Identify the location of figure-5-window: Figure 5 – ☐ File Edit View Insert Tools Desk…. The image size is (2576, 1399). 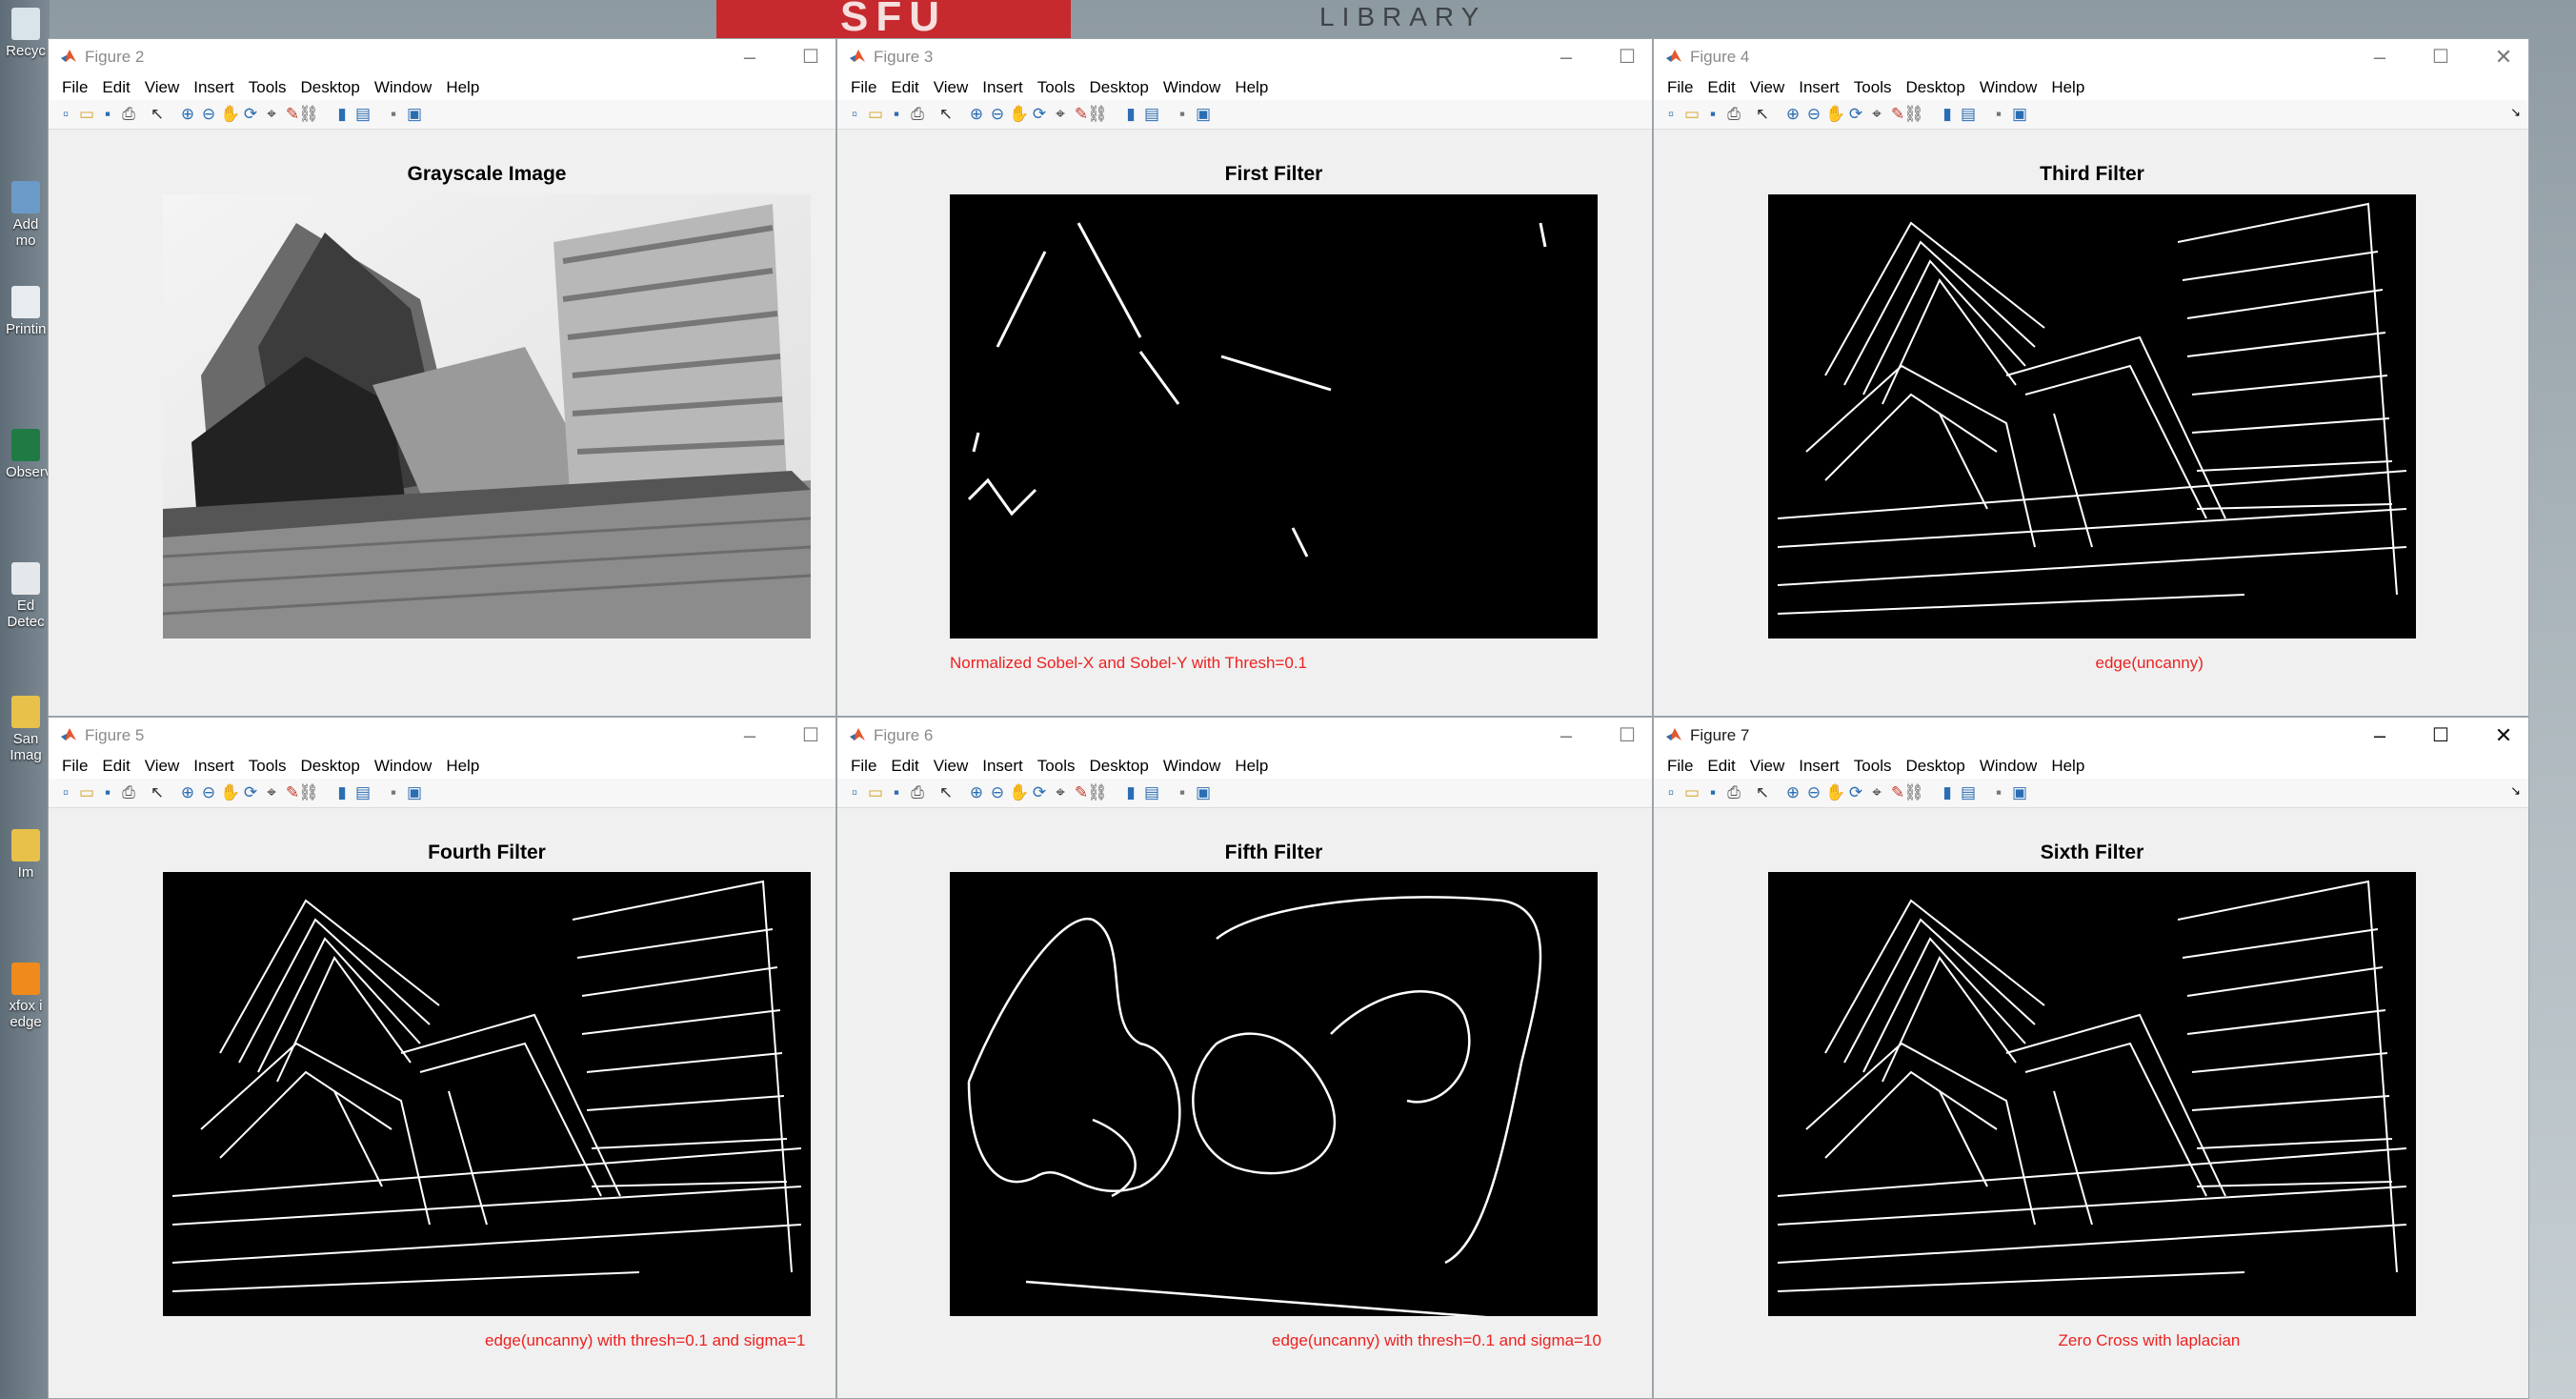
(442, 1058).